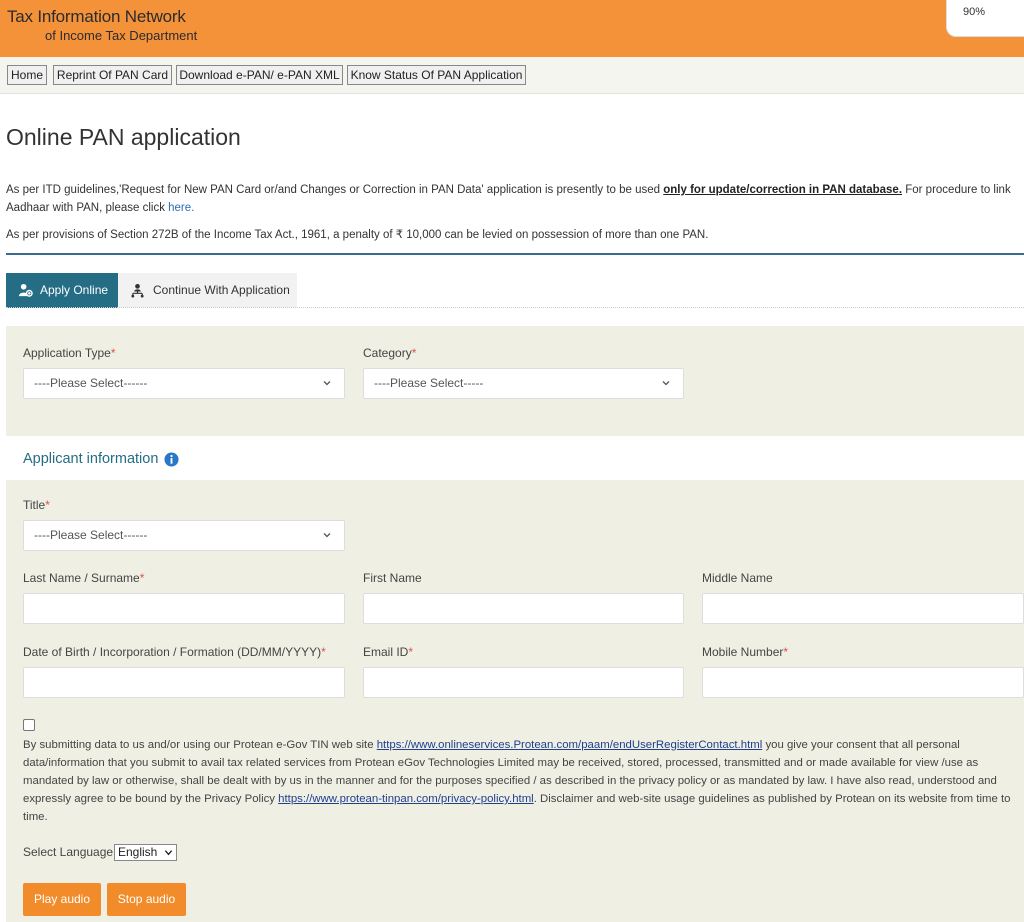 The image size is (1024, 922). Describe the element at coordinates (863, 682) in the screenshot. I see `mobile-input` at that location.